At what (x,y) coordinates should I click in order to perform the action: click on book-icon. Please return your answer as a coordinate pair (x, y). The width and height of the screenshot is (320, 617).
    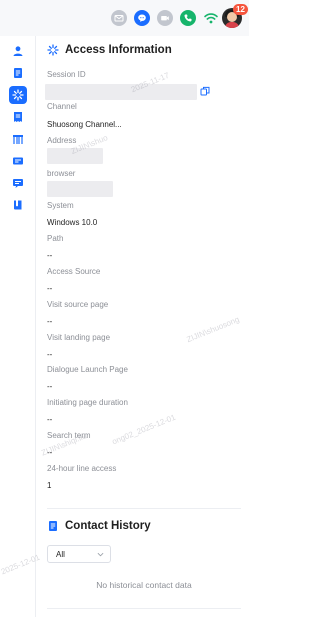
    Looking at the image, I should click on (18, 205).